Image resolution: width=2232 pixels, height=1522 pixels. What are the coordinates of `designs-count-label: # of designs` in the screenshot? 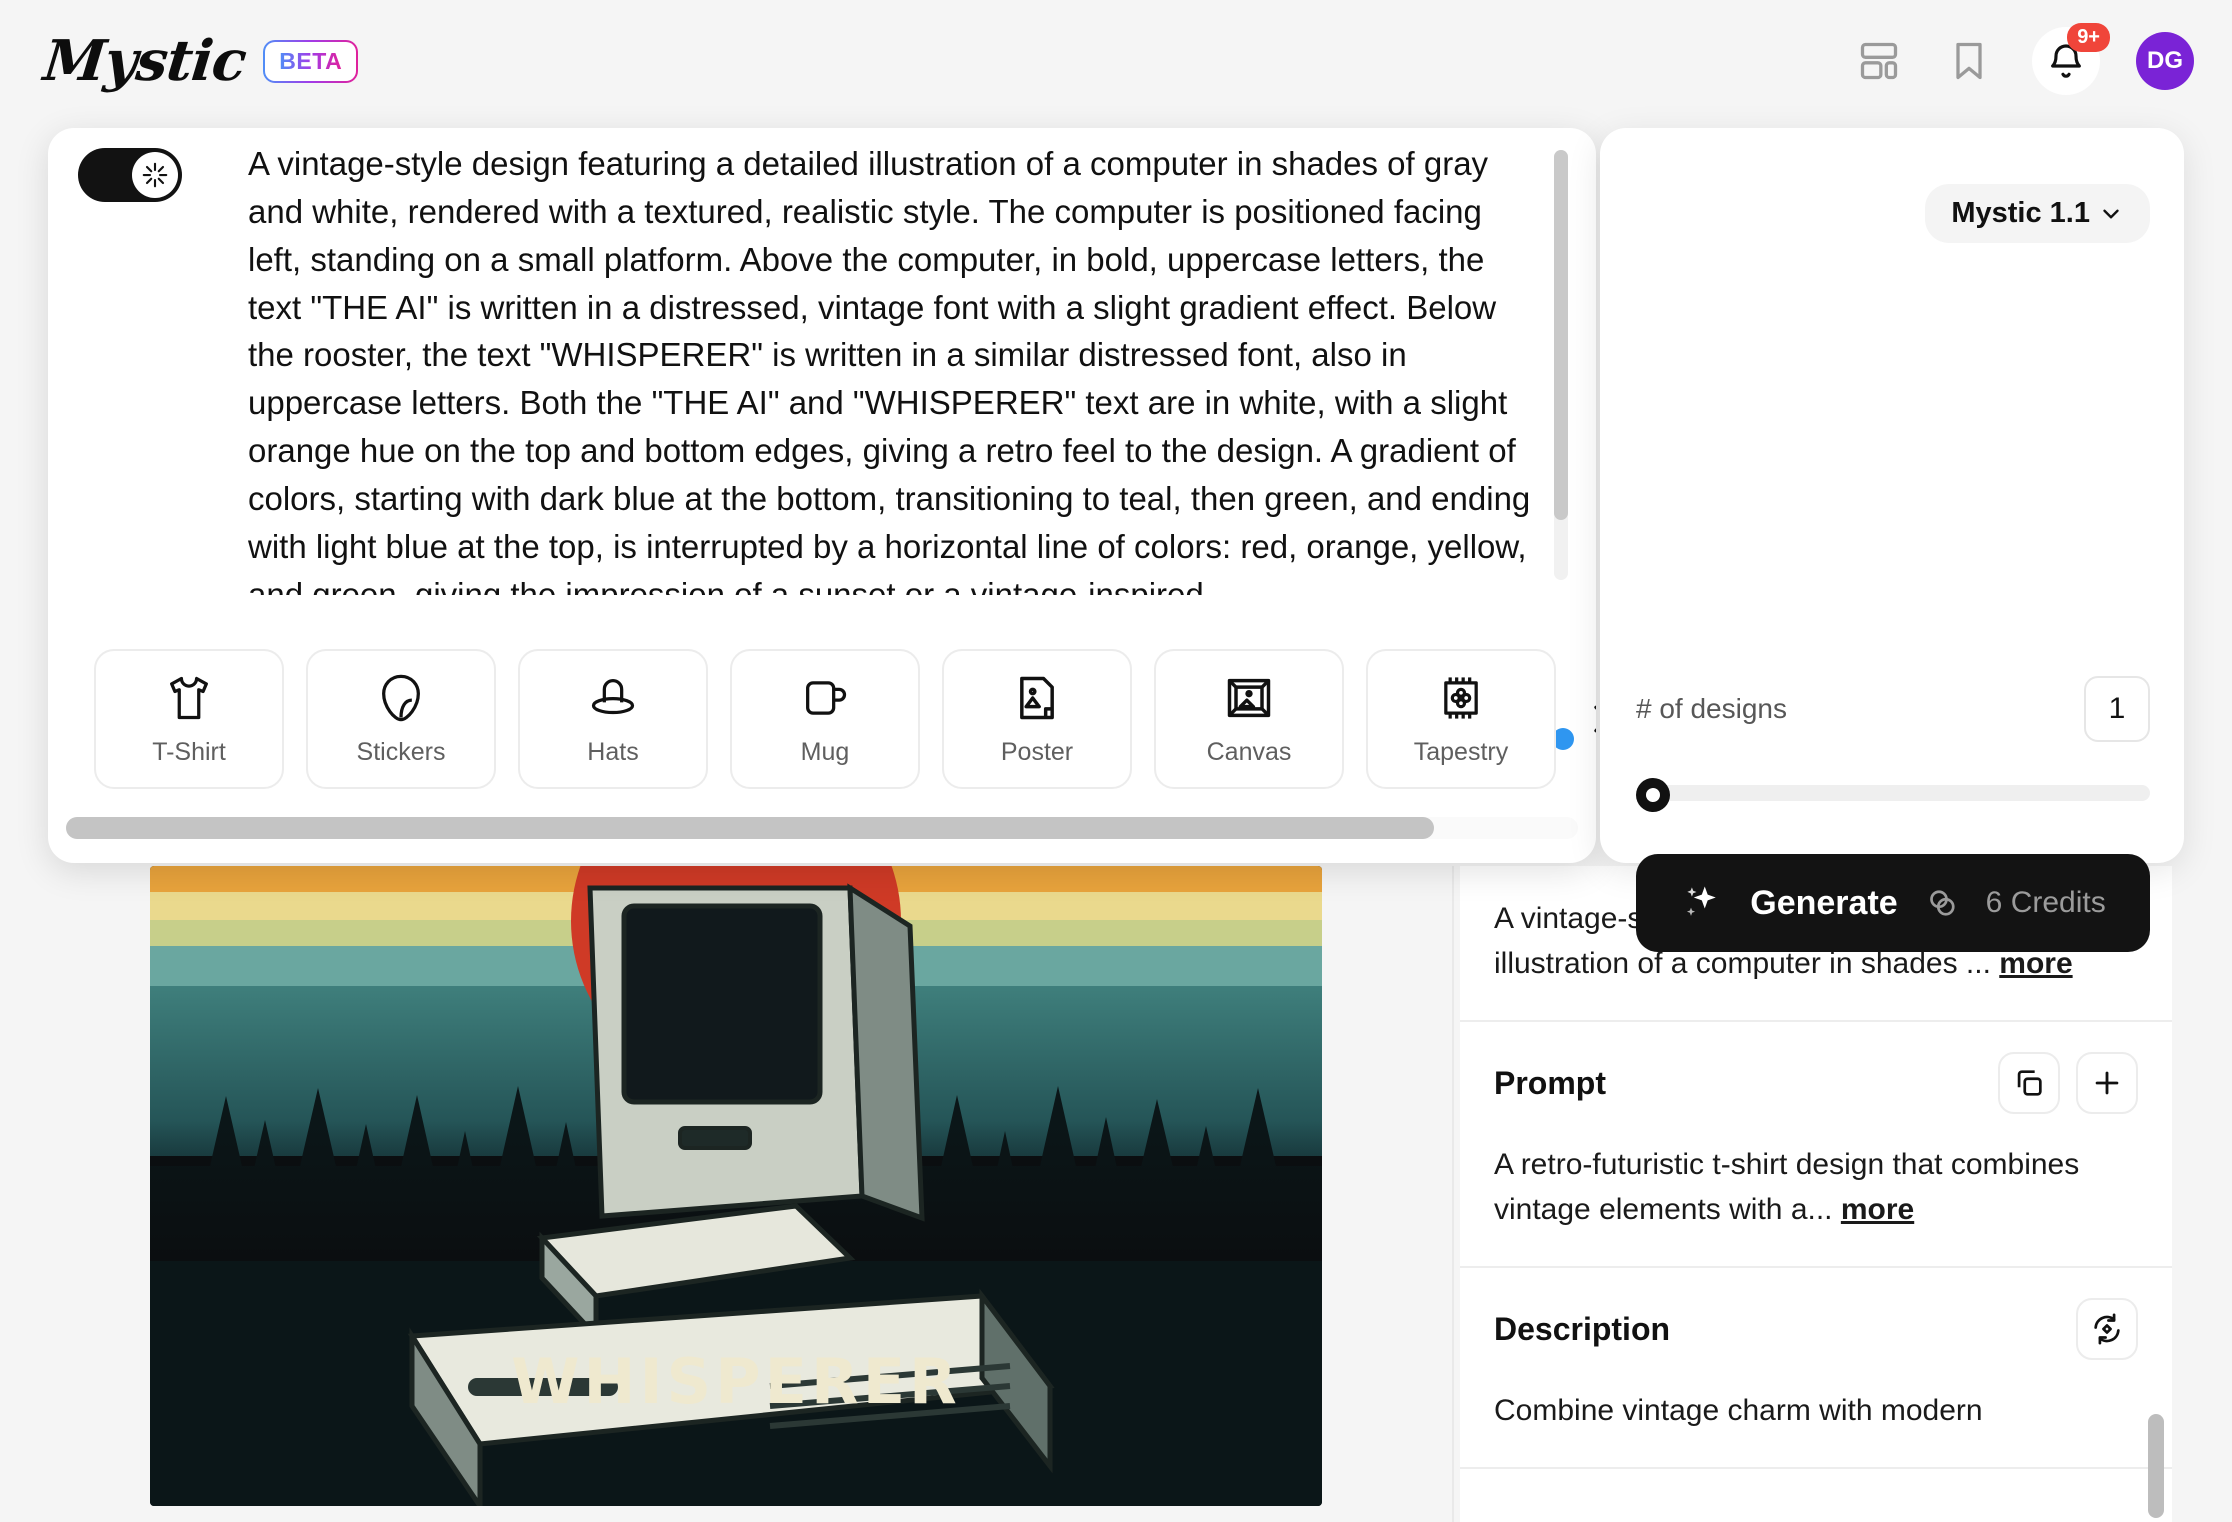 It's located at (1711, 708).